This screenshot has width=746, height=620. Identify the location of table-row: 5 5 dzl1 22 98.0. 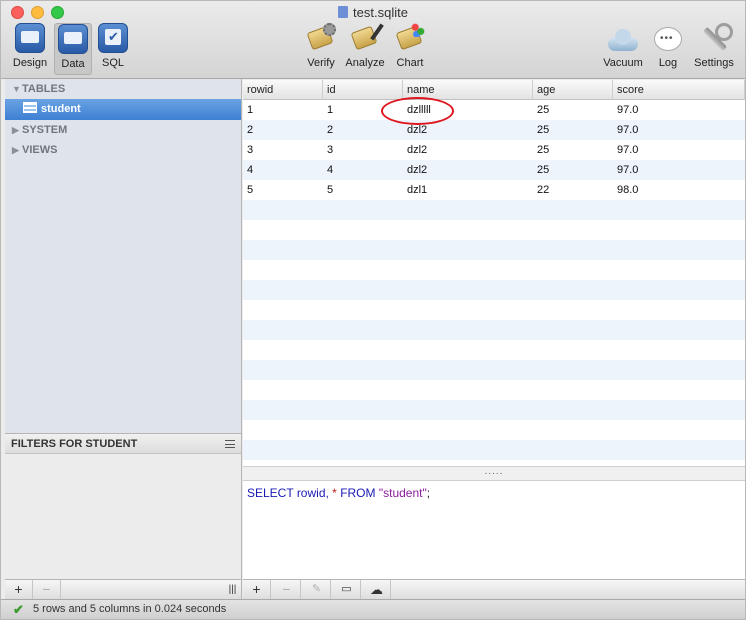
(494, 190).